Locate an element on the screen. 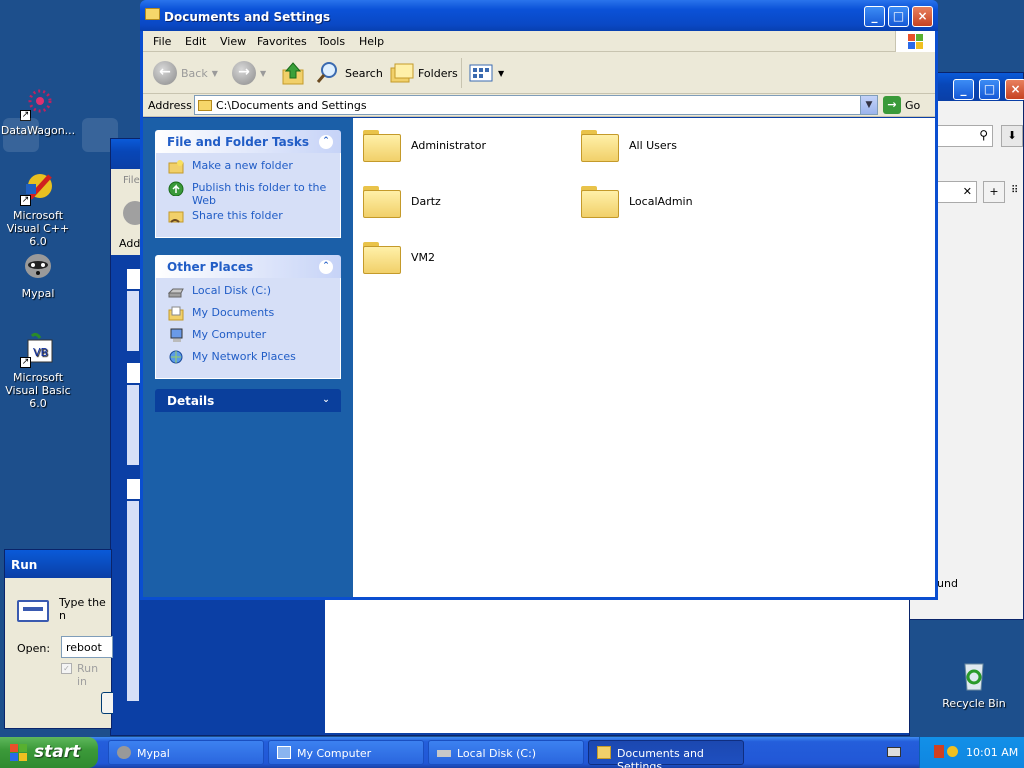 The image size is (1024, 768). menu-edit: Edit is located at coordinates (195, 41).